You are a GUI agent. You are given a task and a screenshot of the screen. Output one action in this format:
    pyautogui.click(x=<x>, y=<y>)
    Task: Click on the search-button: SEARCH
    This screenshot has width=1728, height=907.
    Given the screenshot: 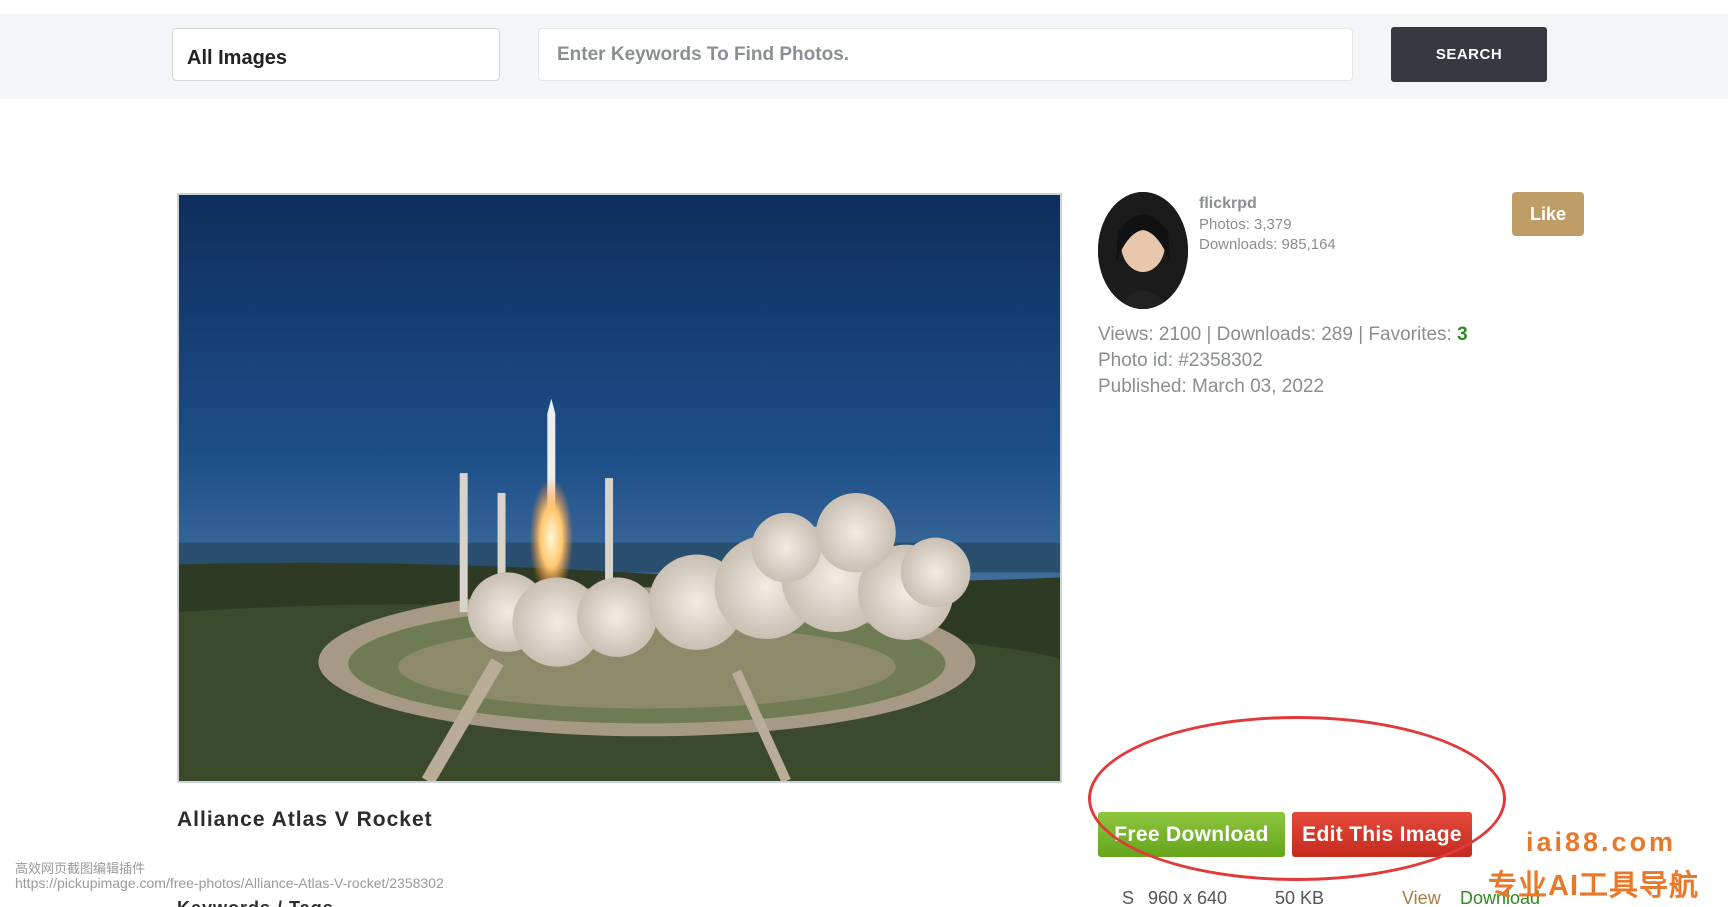 What is the action you would take?
    pyautogui.click(x=1469, y=54)
    